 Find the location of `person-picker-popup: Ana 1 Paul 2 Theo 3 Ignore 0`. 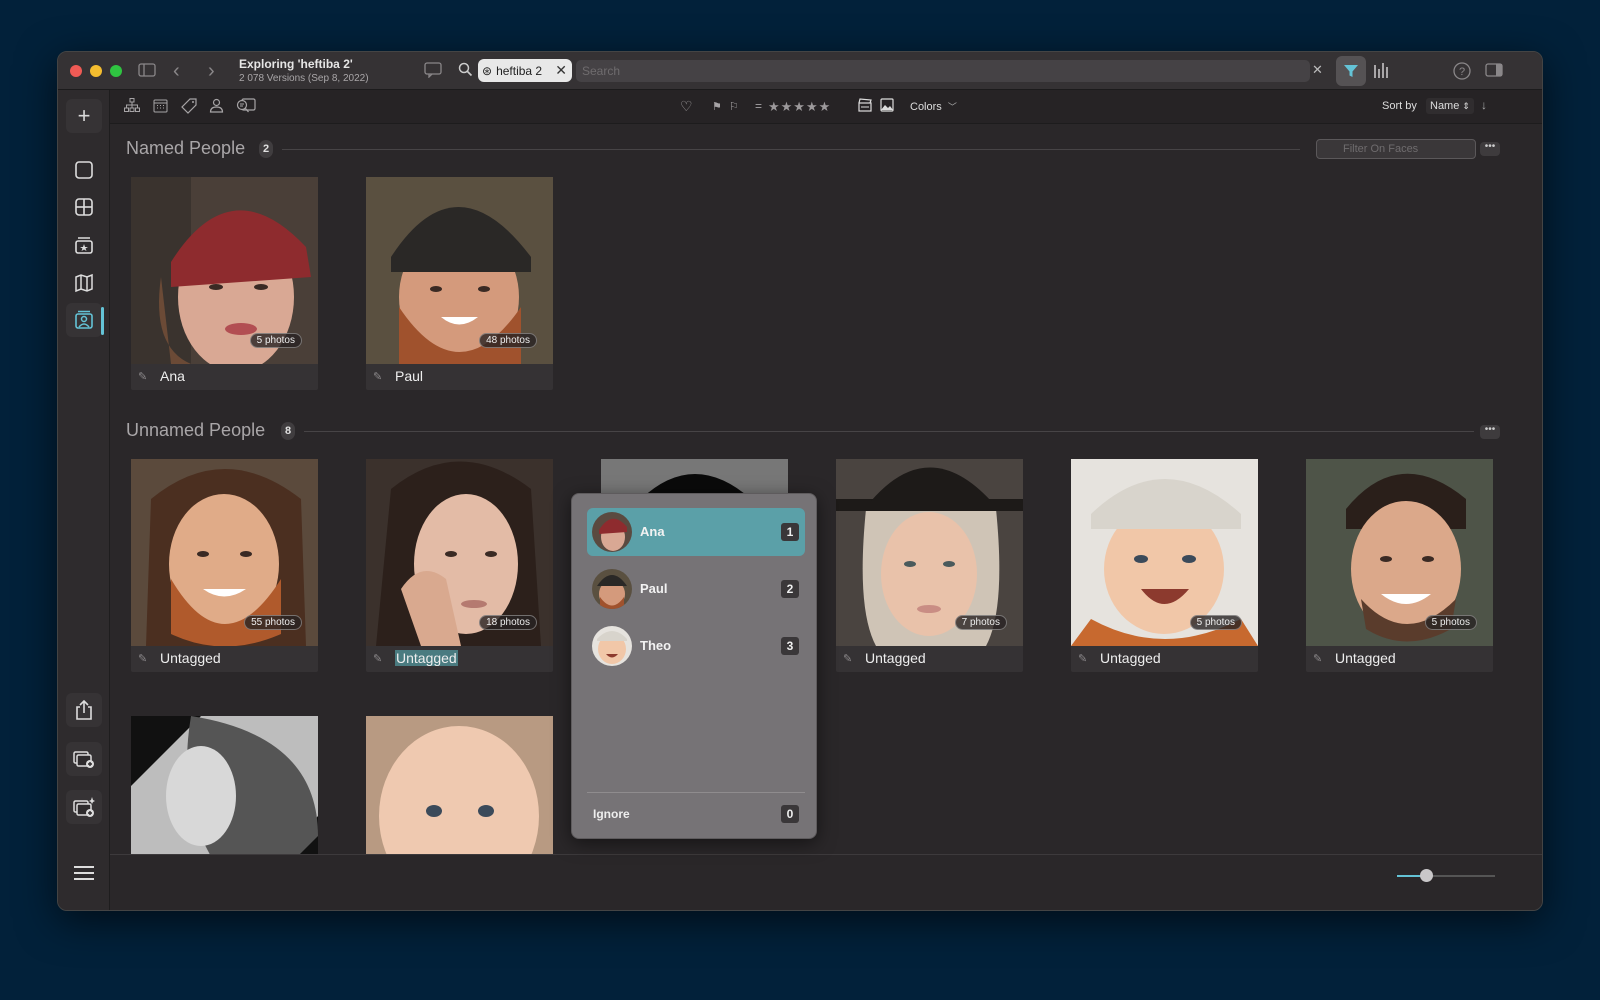

person-picker-popup: Ana 1 Paul 2 Theo 3 Ignore 0 is located at coordinates (694, 666).